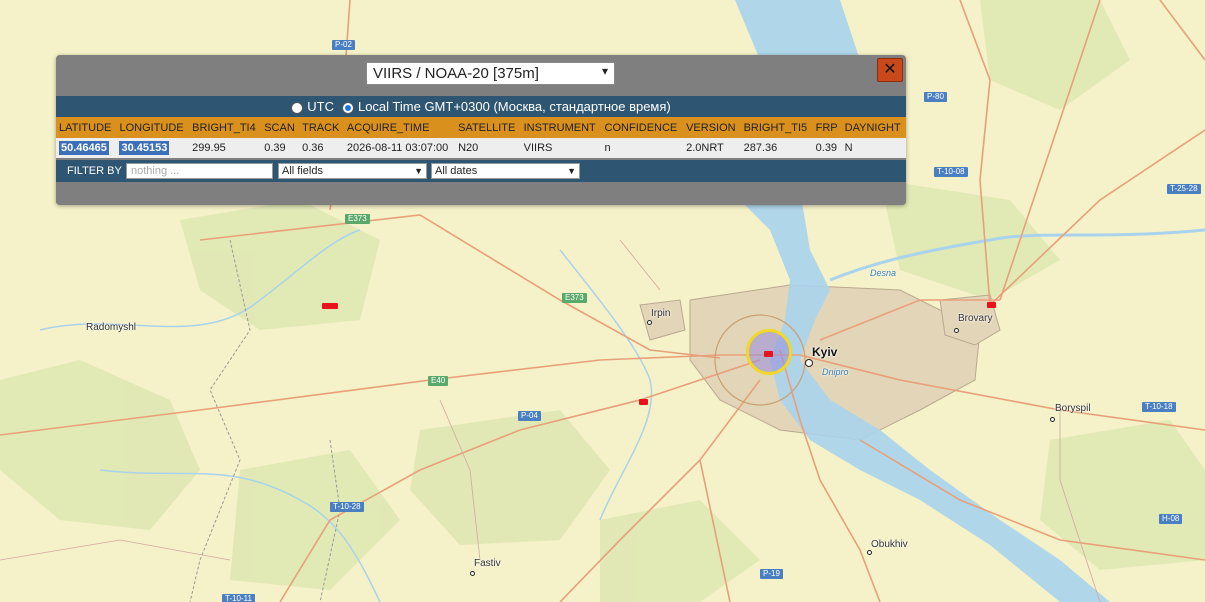 This screenshot has height=602, width=1205. I want to click on fastiv-marker, so click(472, 573).